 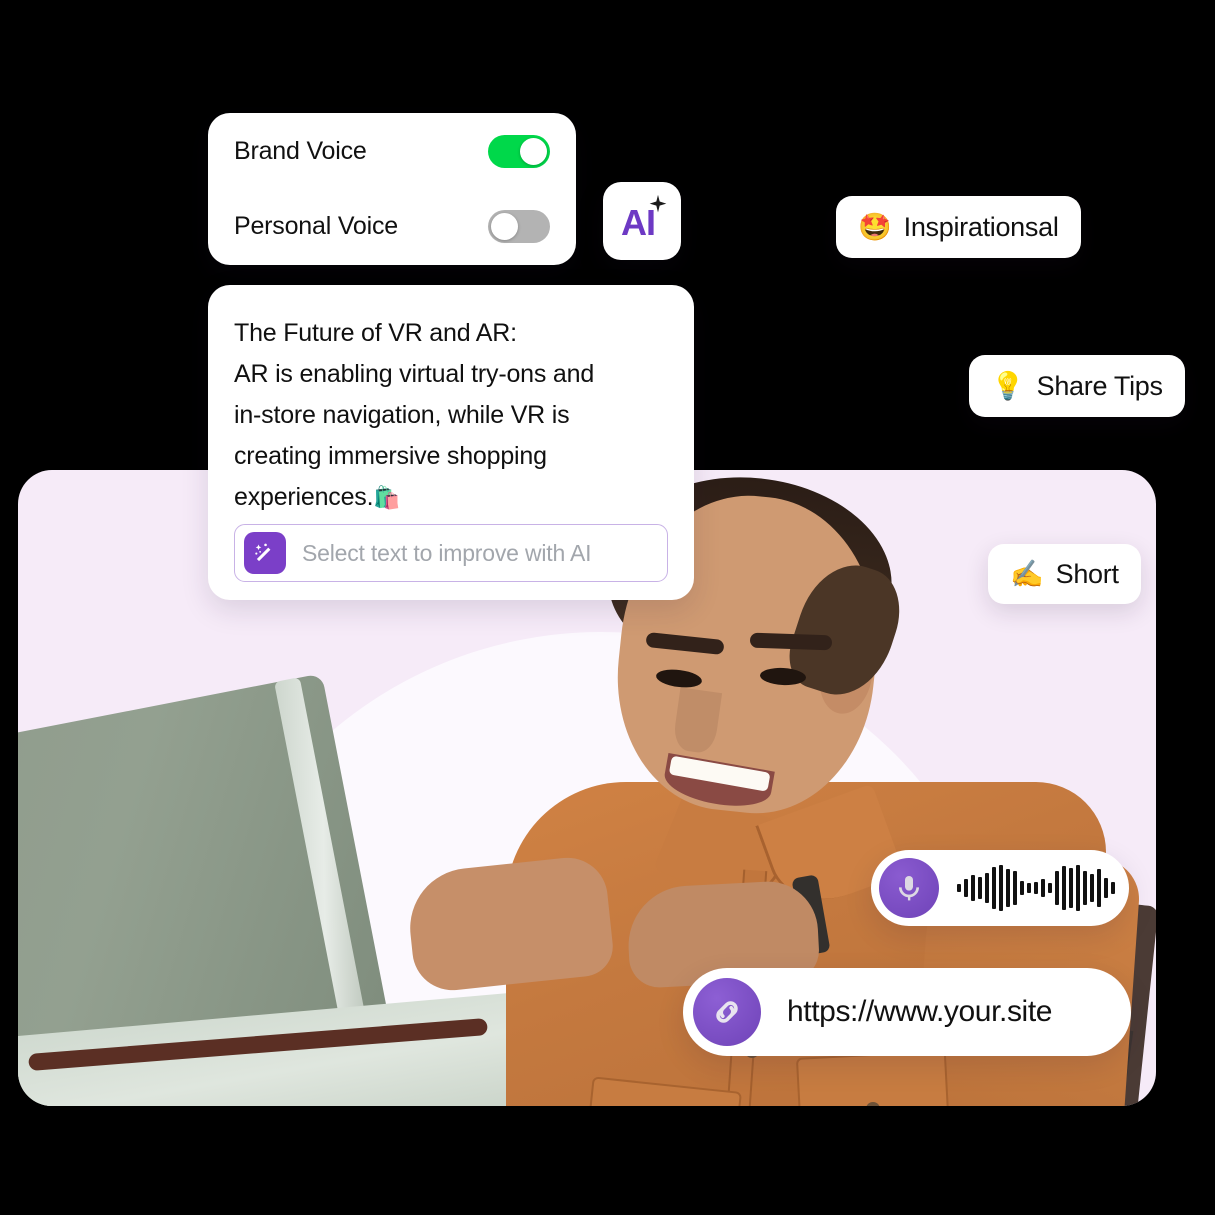 I want to click on personal-voice-toggle-knob, so click(x=504, y=226).